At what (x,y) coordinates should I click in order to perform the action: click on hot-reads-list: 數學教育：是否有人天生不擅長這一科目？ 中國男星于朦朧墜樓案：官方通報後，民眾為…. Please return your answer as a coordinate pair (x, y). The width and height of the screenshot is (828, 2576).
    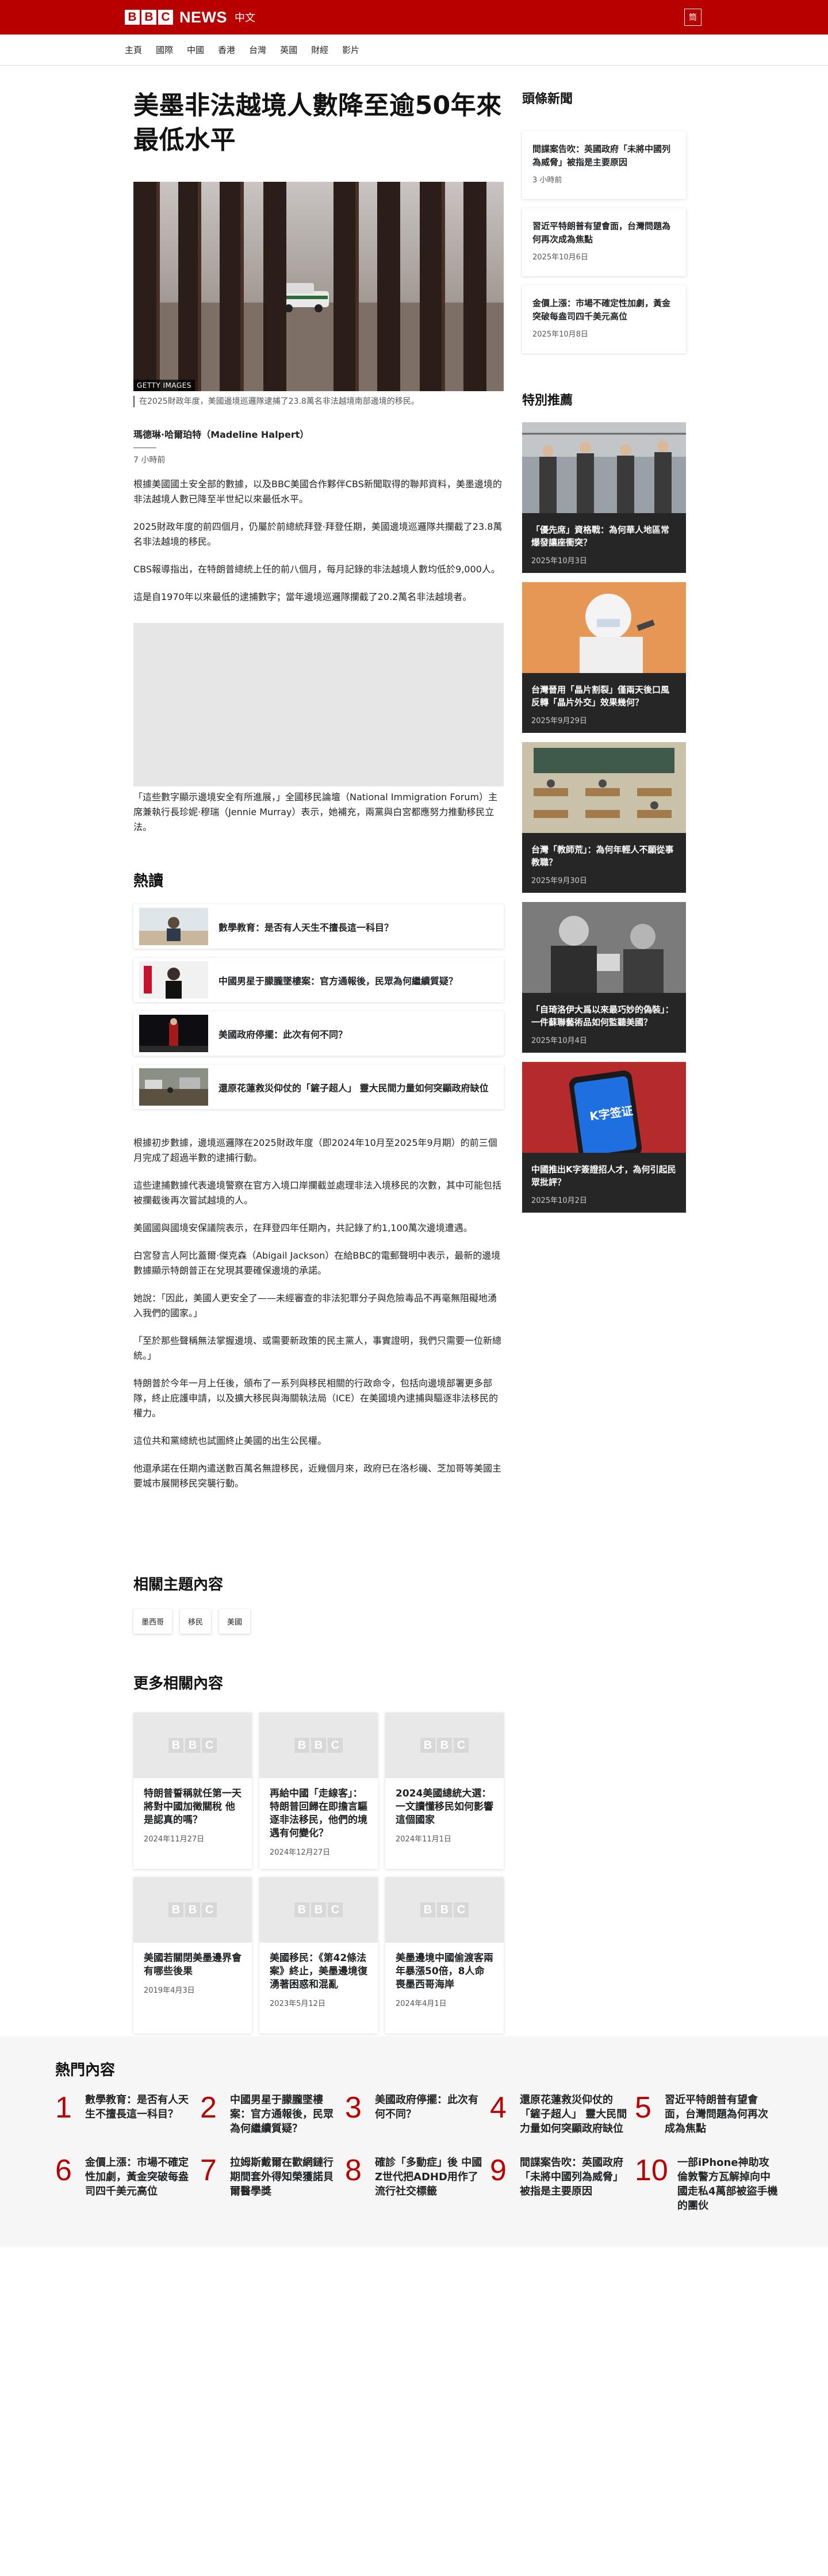
    Looking at the image, I should click on (318, 1006).